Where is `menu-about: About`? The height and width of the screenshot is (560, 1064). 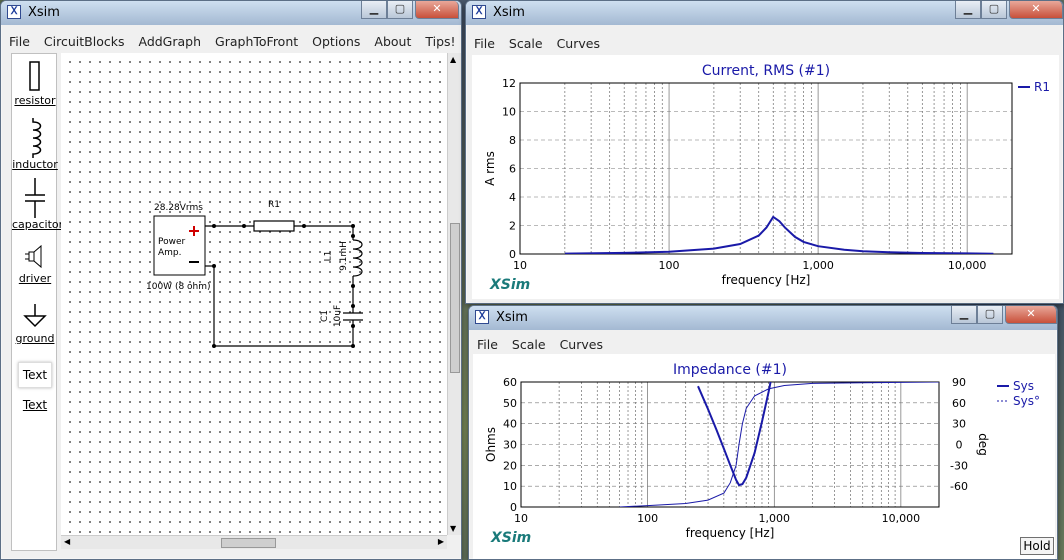 menu-about: About is located at coordinates (392, 41).